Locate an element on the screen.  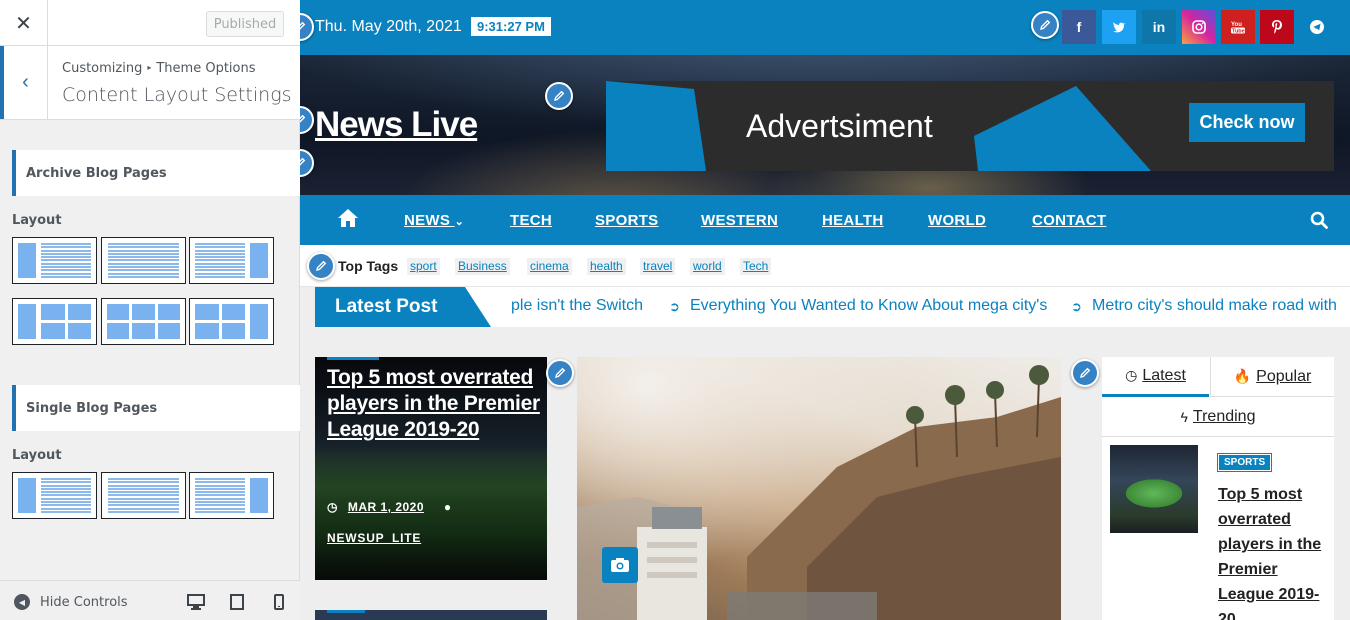
advertisement-banner: Advertsiment Check now is located at coordinates (970, 126).